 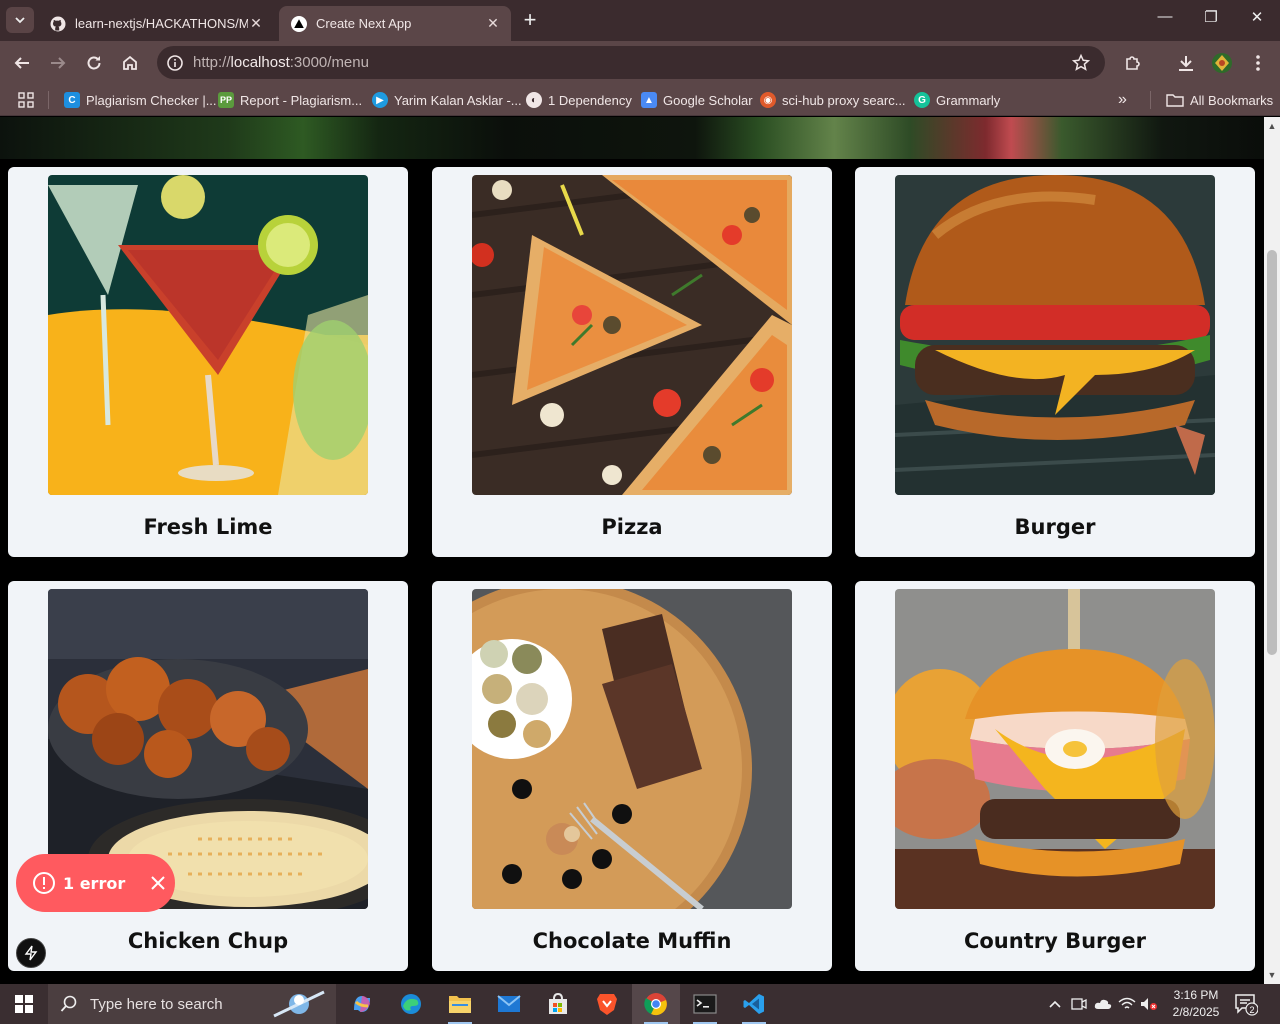 I want to click on onedrive-icon, so click(x=1103, y=1004).